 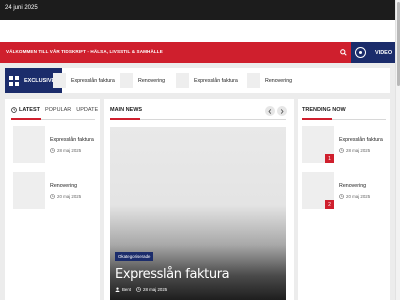 I want to click on video-button: VIDEO, so click(x=373, y=52).